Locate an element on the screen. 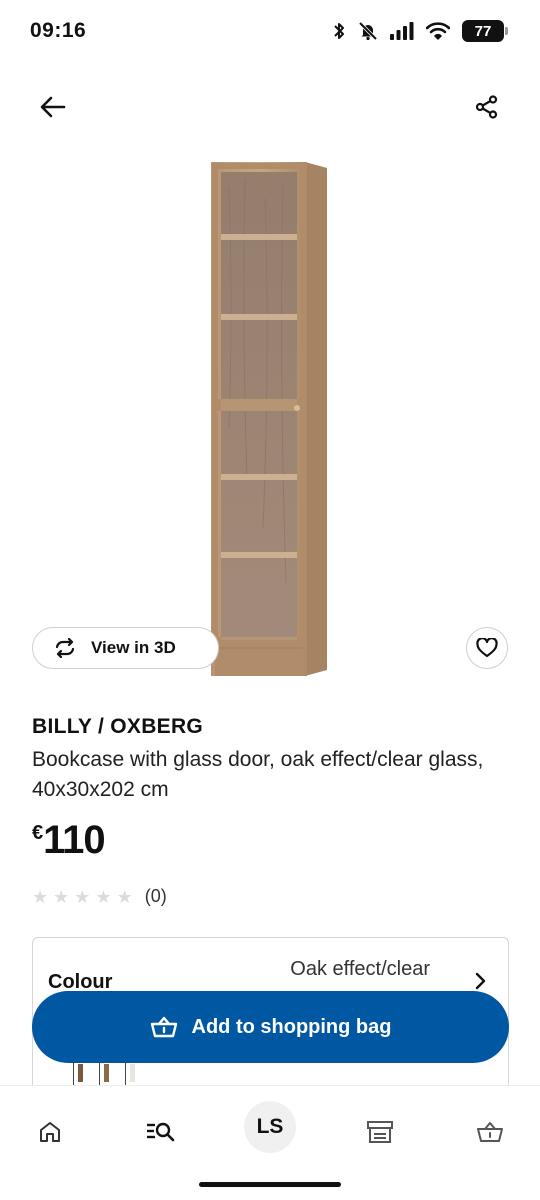 This screenshot has width=540, height=1200. back-button is located at coordinates (53, 107).